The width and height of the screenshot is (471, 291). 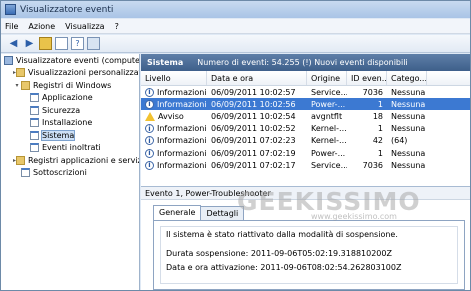 I want to click on tree-item-sicurezza: Sicurezza, so click(x=70, y=110).